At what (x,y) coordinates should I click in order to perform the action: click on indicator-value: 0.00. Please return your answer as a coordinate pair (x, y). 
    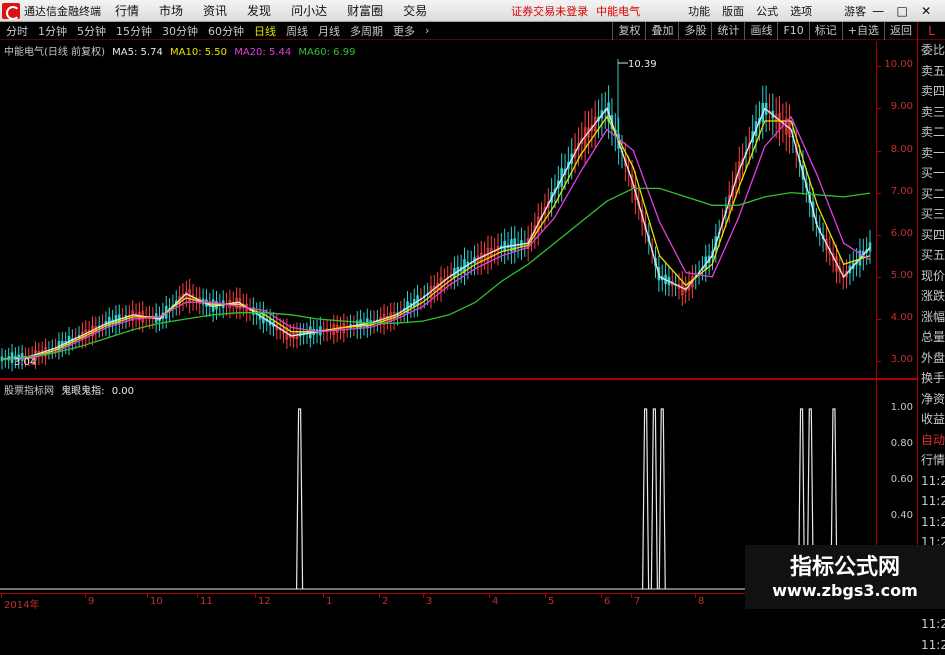
    Looking at the image, I should click on (123, 391).